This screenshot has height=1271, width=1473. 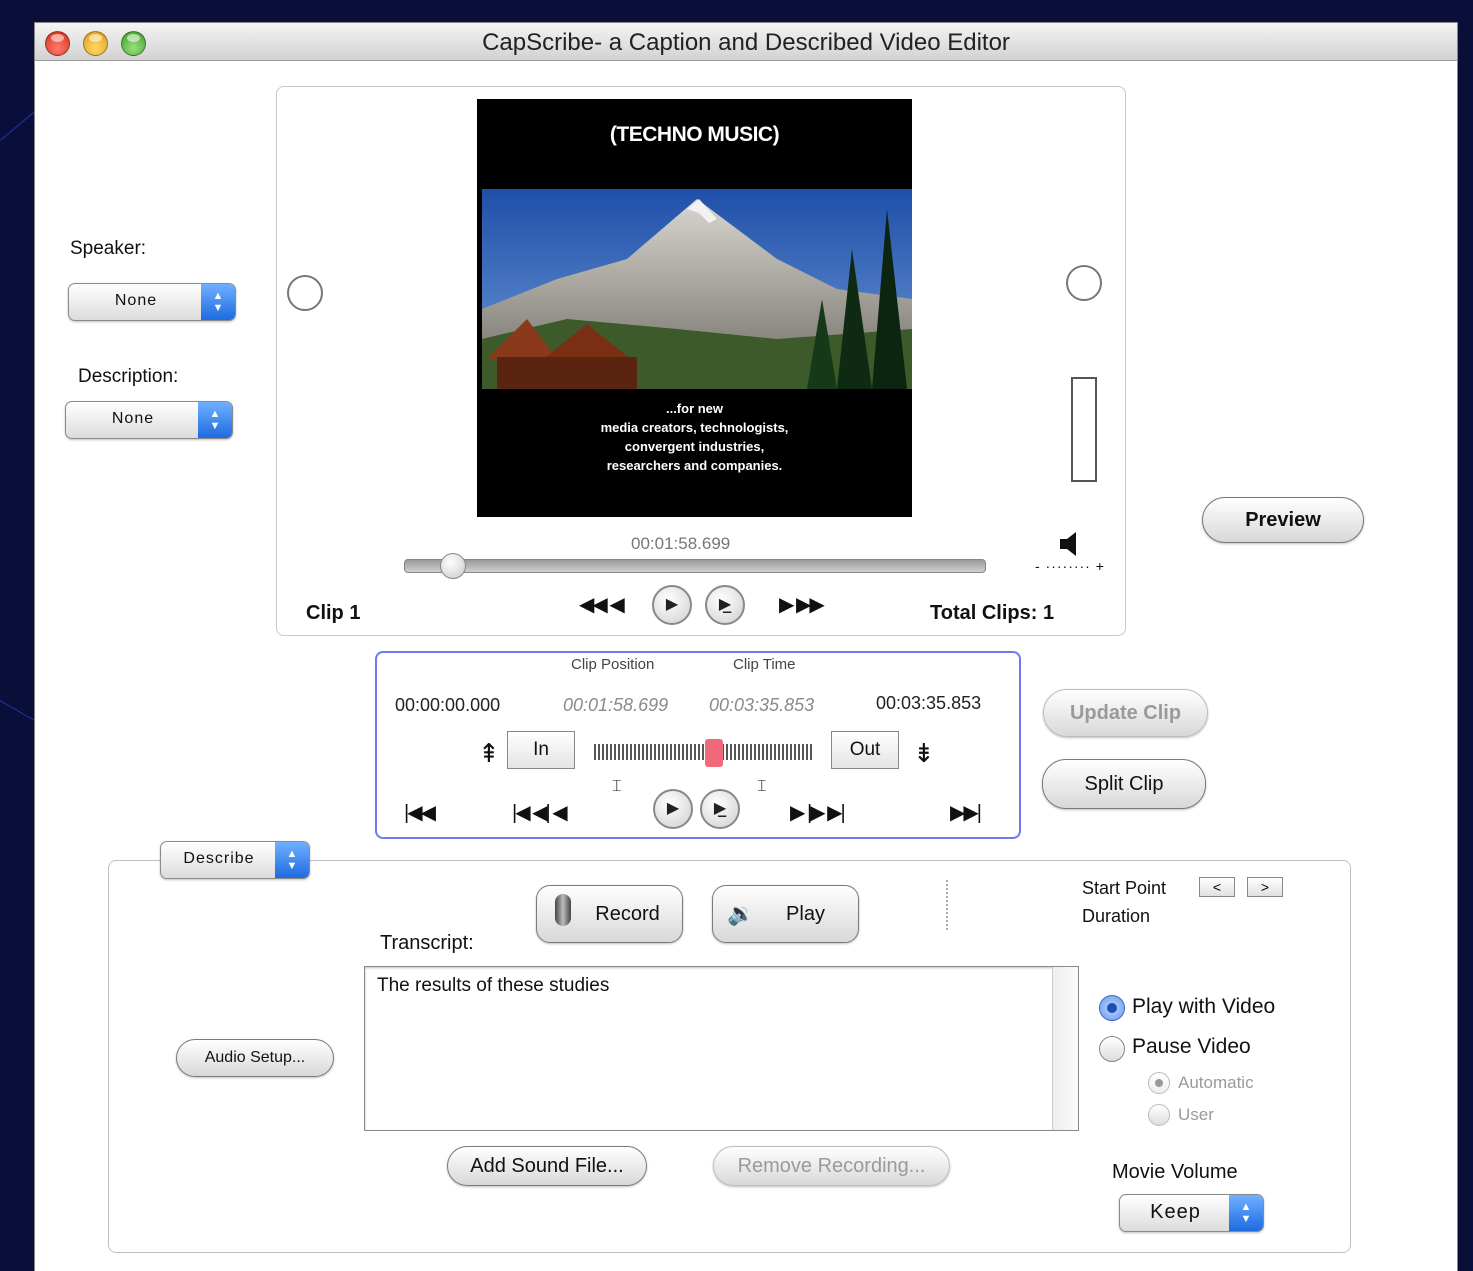 I want to click on user-radio, so click(x=1159, y=1115).